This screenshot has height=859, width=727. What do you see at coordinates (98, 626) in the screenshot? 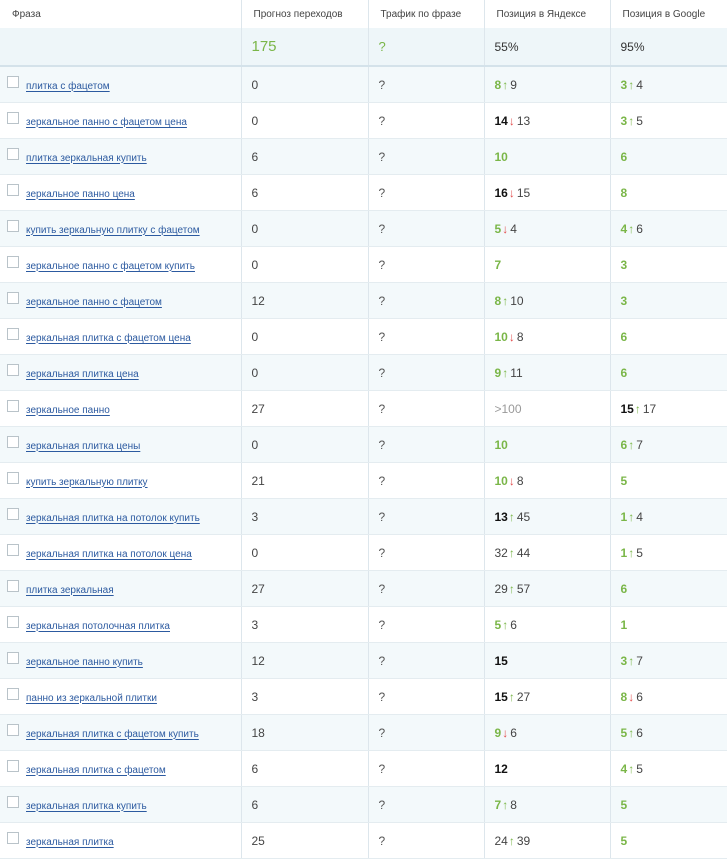
I see `phrase-link: зеркальная потолочная плитка` at bounding box center [98, 626].